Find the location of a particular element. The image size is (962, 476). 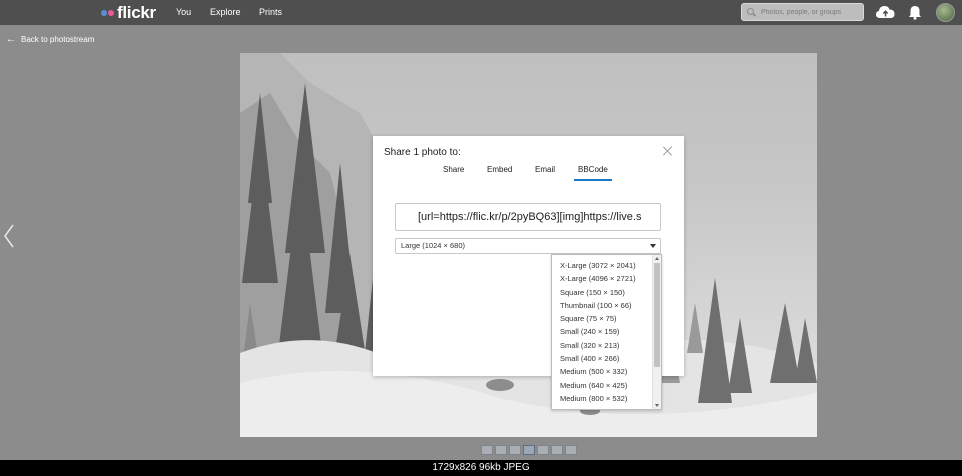

size-option: Small (400 × 266) is located at coordinates (602, 358).